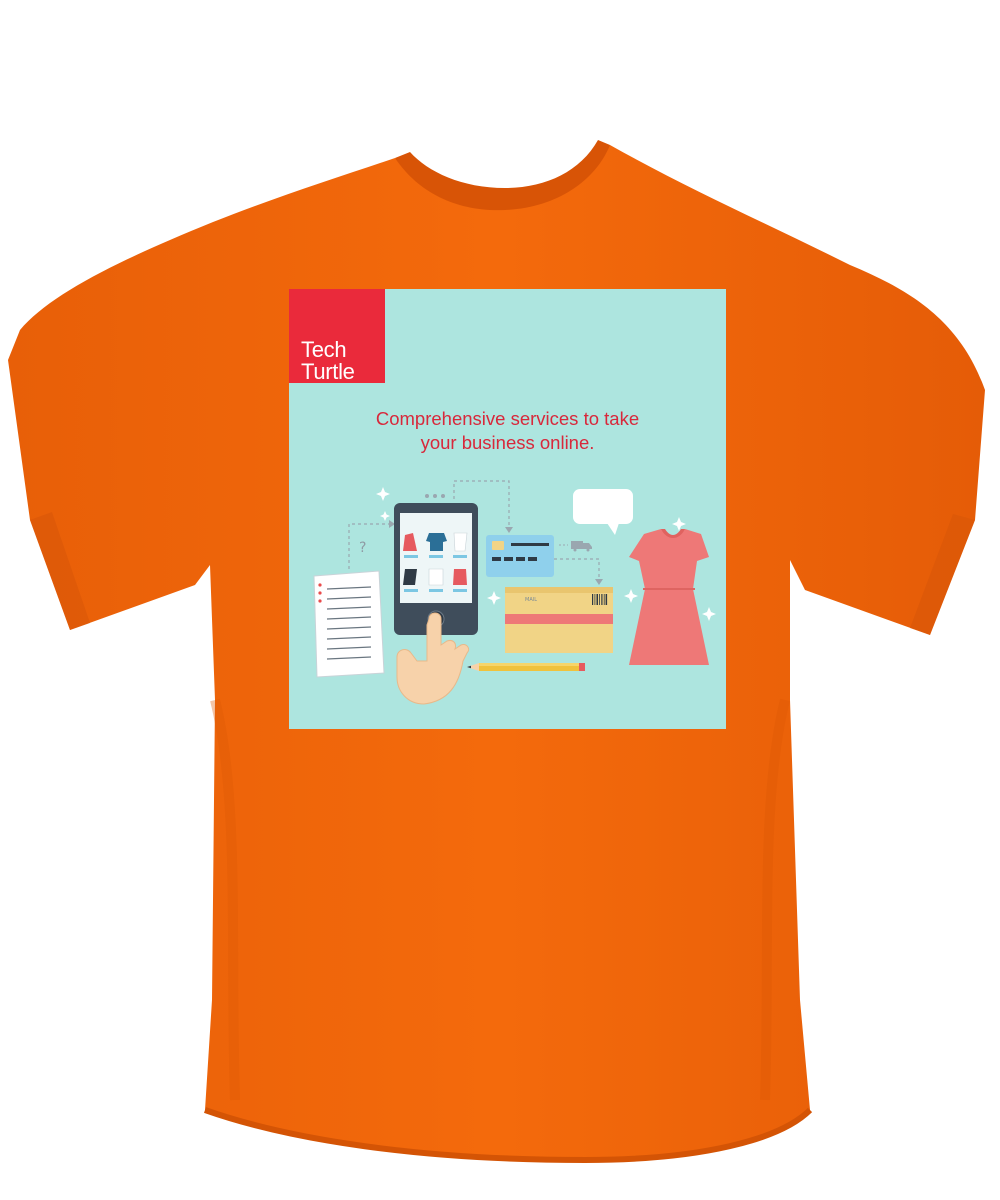  What do you see at coordinates (531, 600) in the screenshot?
I see `box-label: MAIL` at bounding box center [531, 600].